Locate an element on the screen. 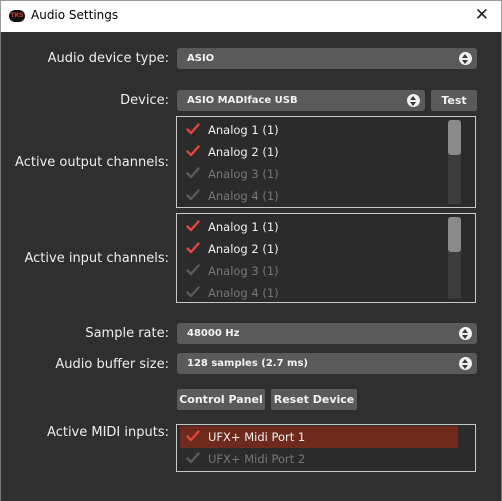 The image size is (502, 501). midi-input-item: UFX+ Midi Port 2 is located at coordinates (319, 459).